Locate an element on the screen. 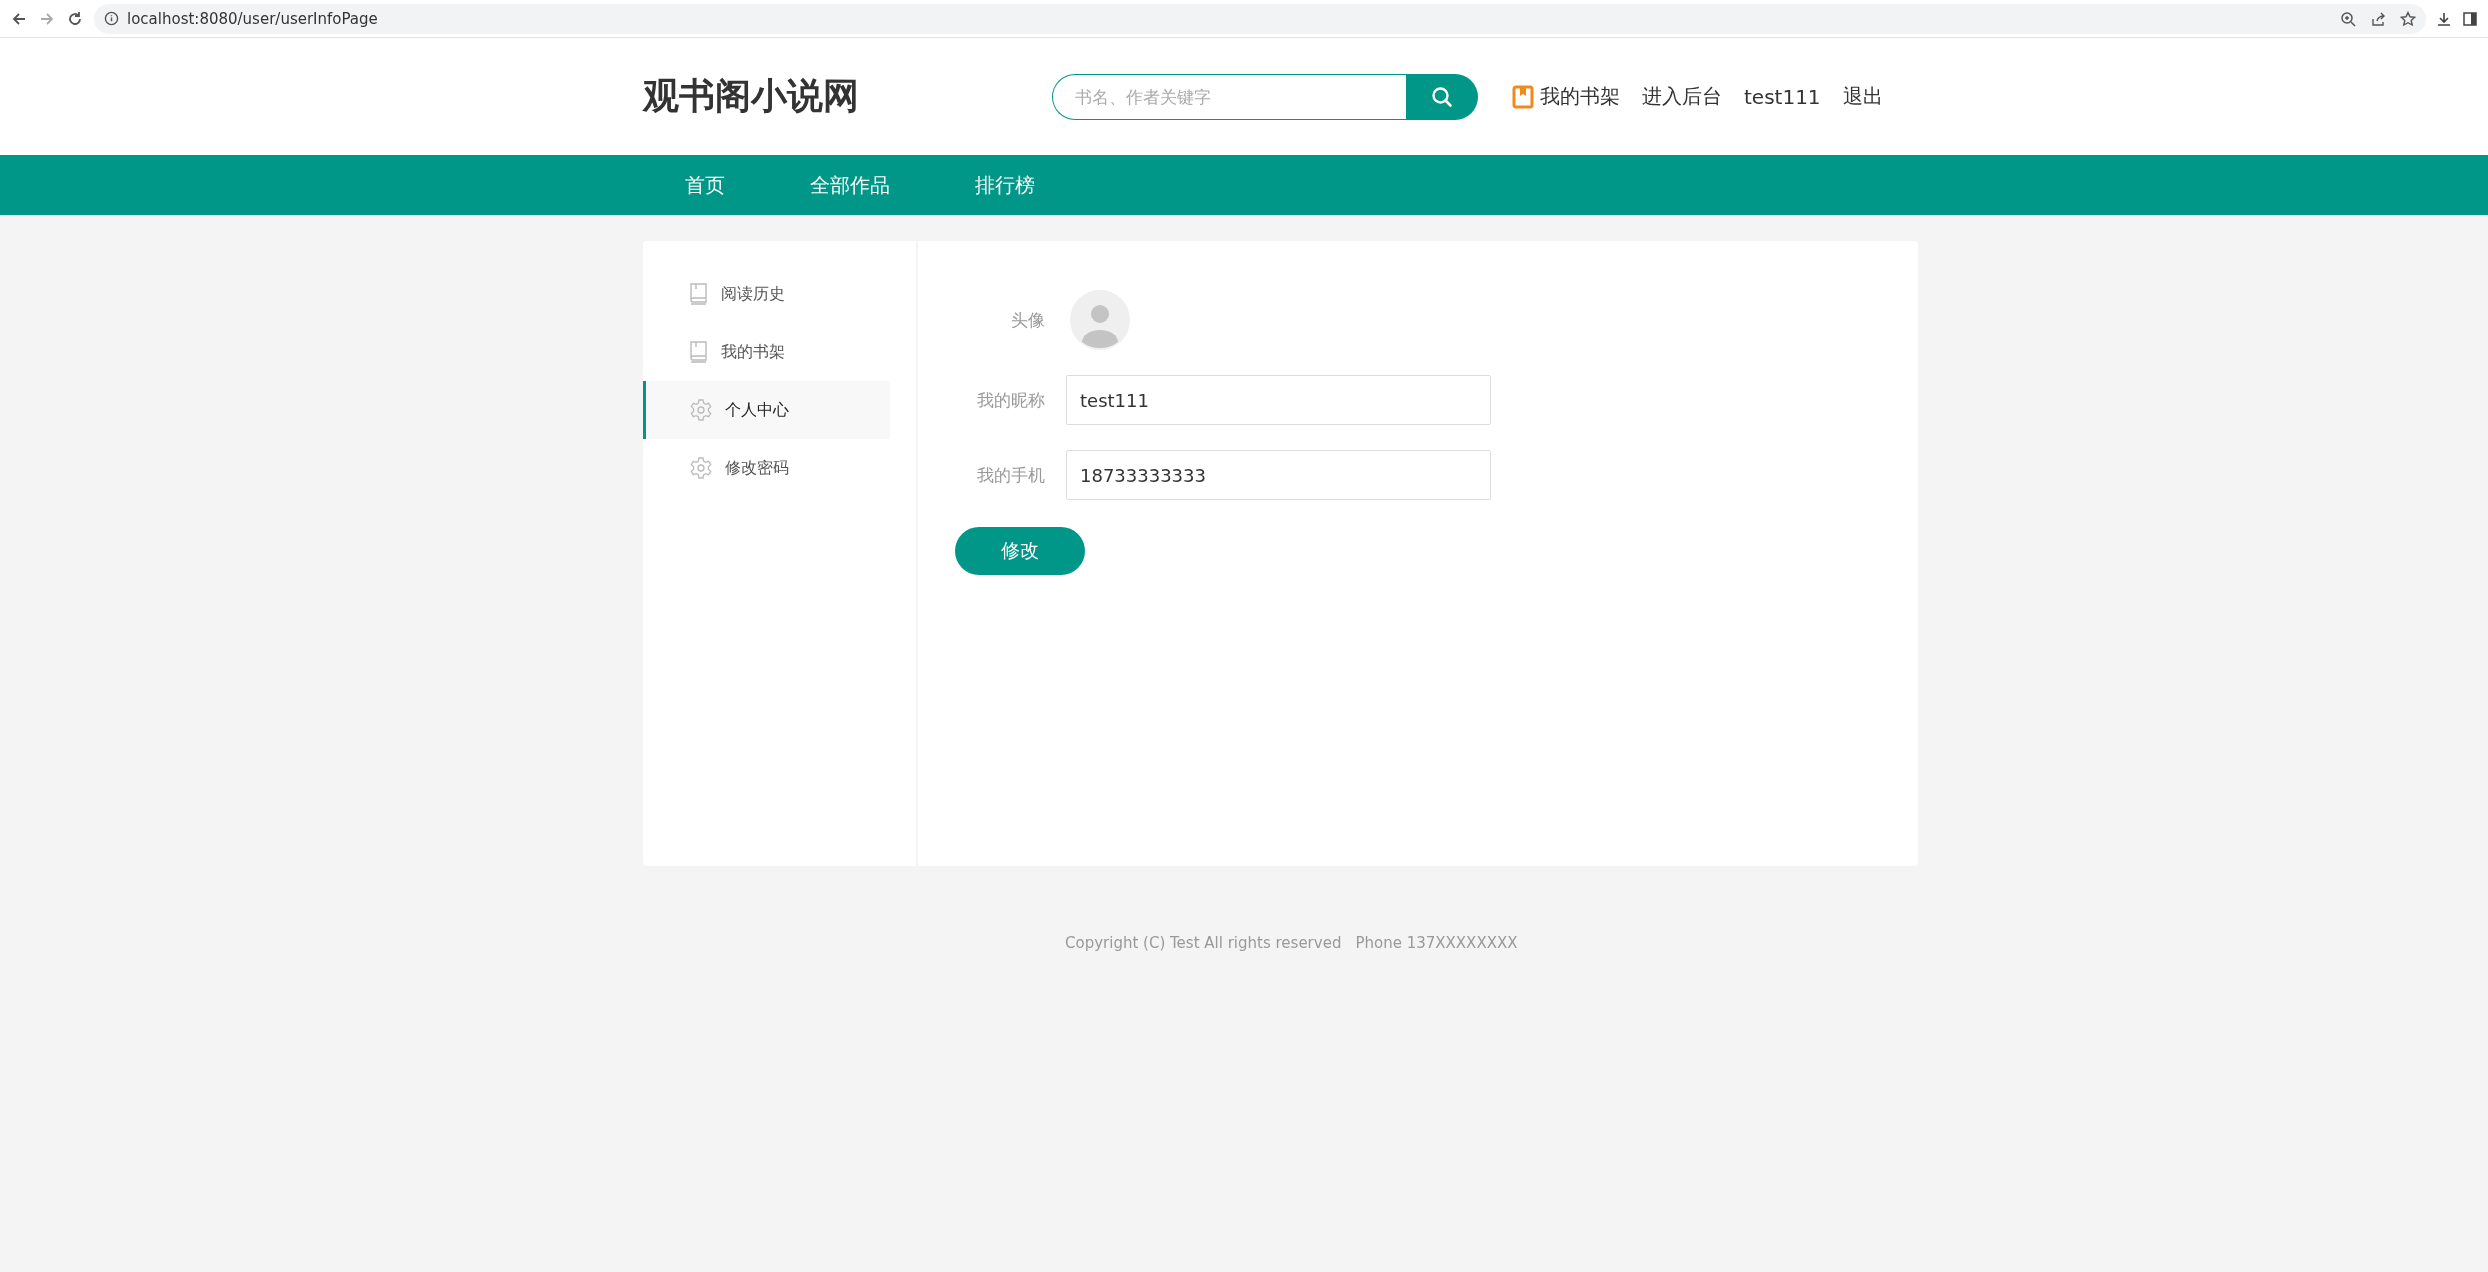 The image size is (2488, 1272). avatar-label: 头像 is located at coordinates (1027, 320).